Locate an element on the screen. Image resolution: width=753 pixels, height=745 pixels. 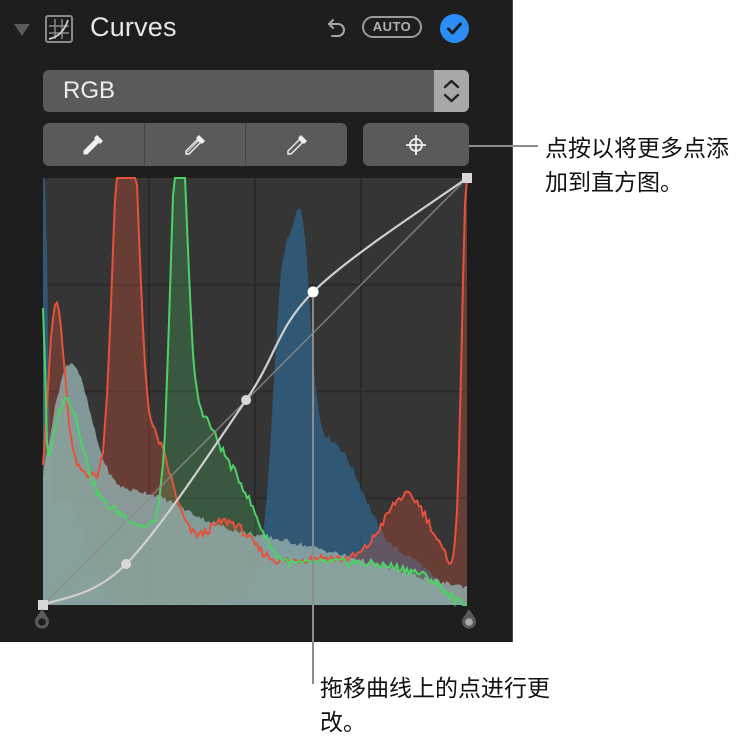
curves-header: Curves AUTO is located at coordinates (256, 30).